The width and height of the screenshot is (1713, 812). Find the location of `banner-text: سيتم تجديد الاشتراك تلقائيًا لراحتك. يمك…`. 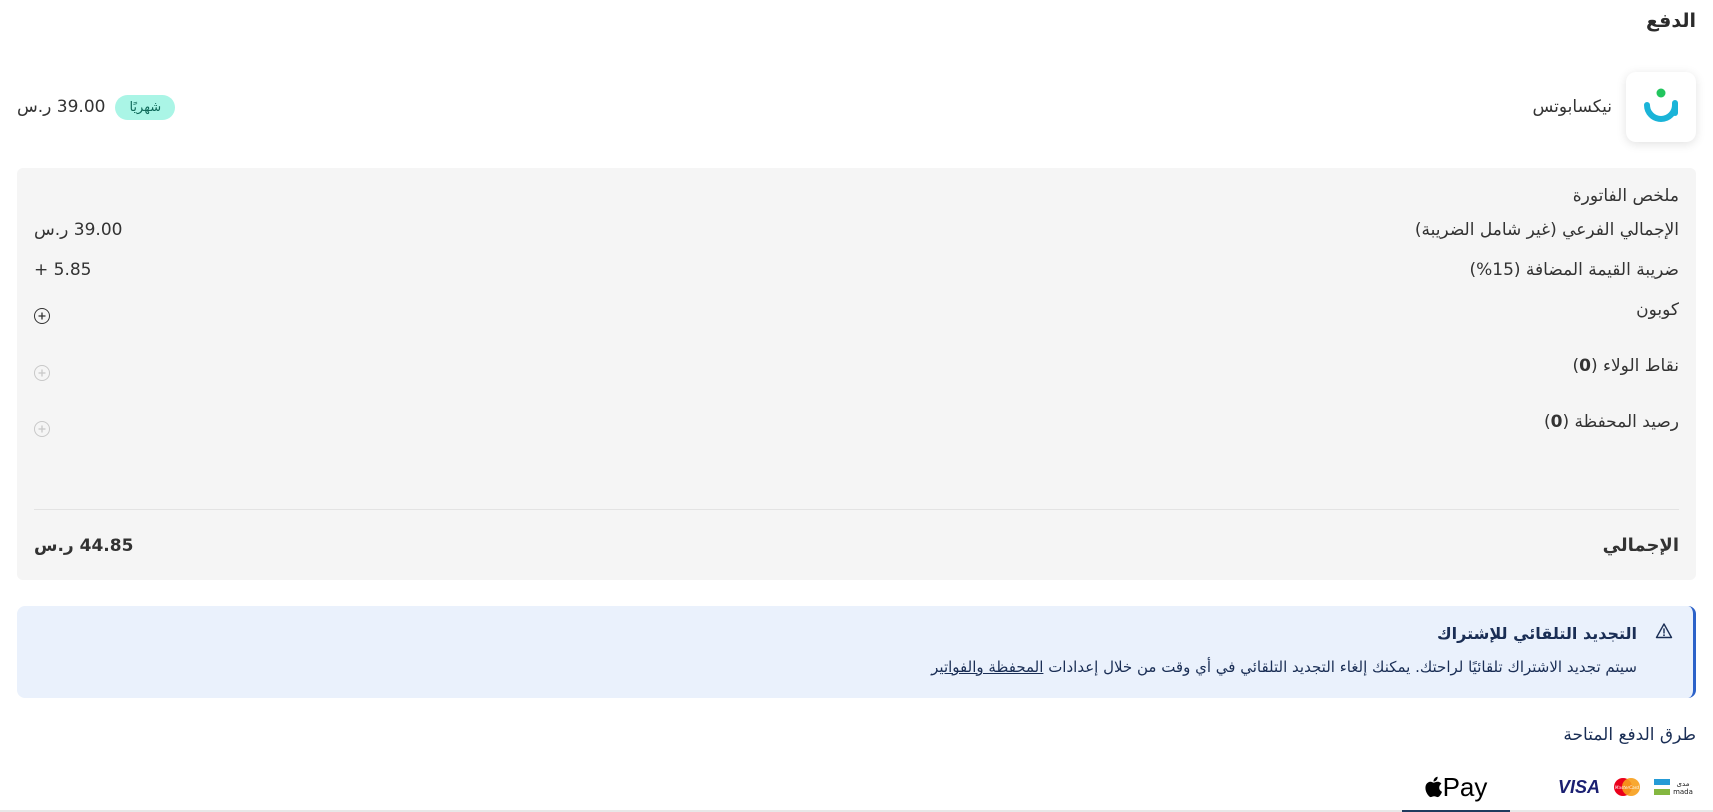

banner-text: سيتم تجديد الاشتراك تلقائيًا لراحتك. يمك… is located at coordinates (1284, 667).